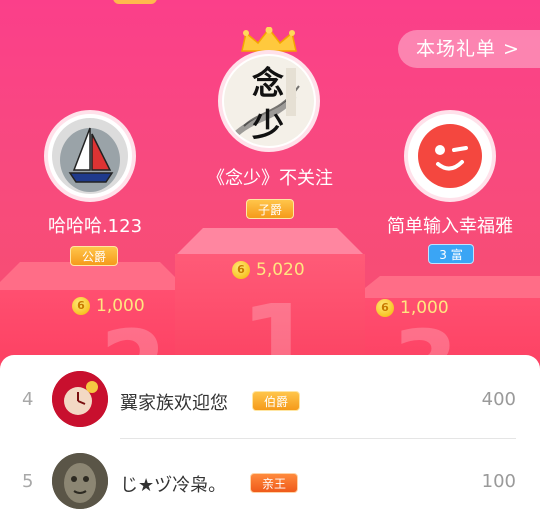 Image resolution: width=540 pixels, height=514 pixels. I want to click on second-score-value: 1,000, so click(120, 306).